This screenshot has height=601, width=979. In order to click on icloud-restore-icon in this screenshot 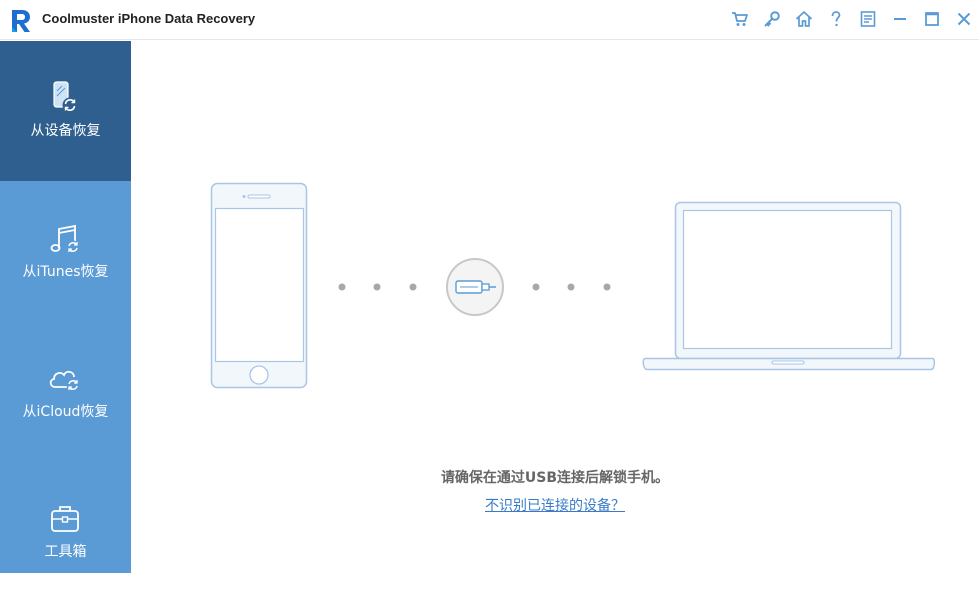, I will do `click(65, 379)`.